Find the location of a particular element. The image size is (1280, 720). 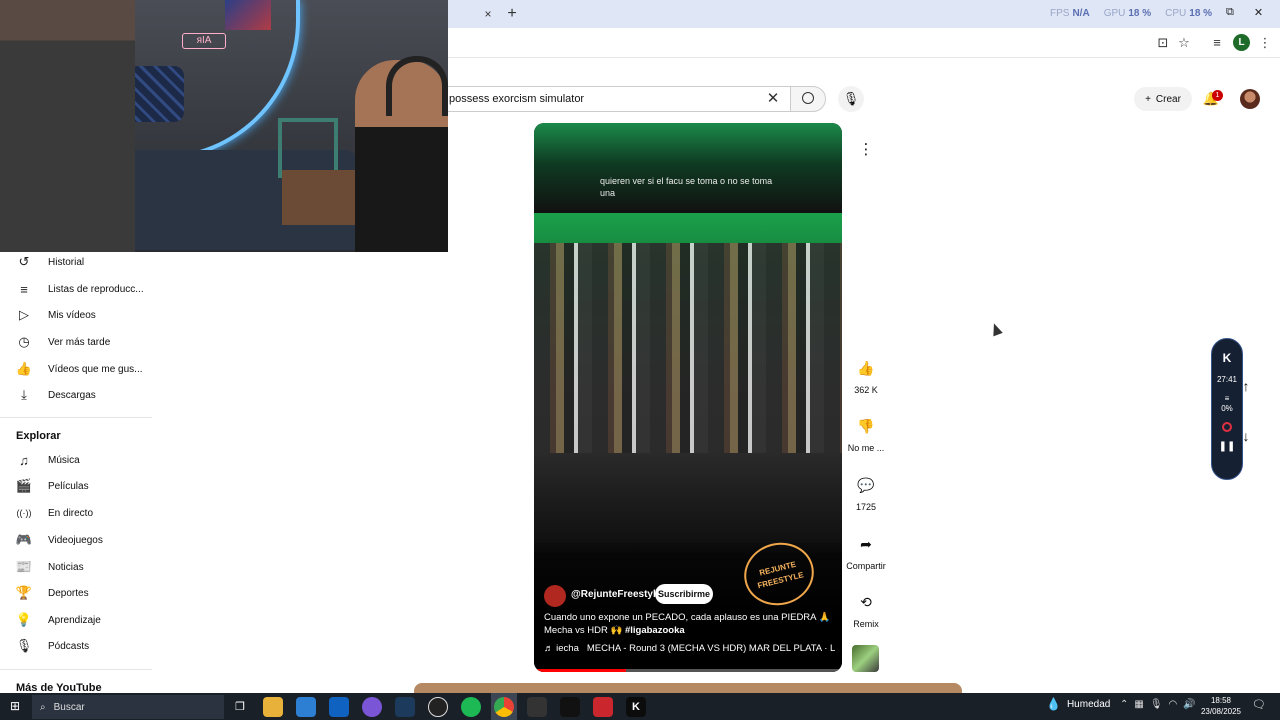

star-icon: ☆ is located at coordinates (1184, 43).